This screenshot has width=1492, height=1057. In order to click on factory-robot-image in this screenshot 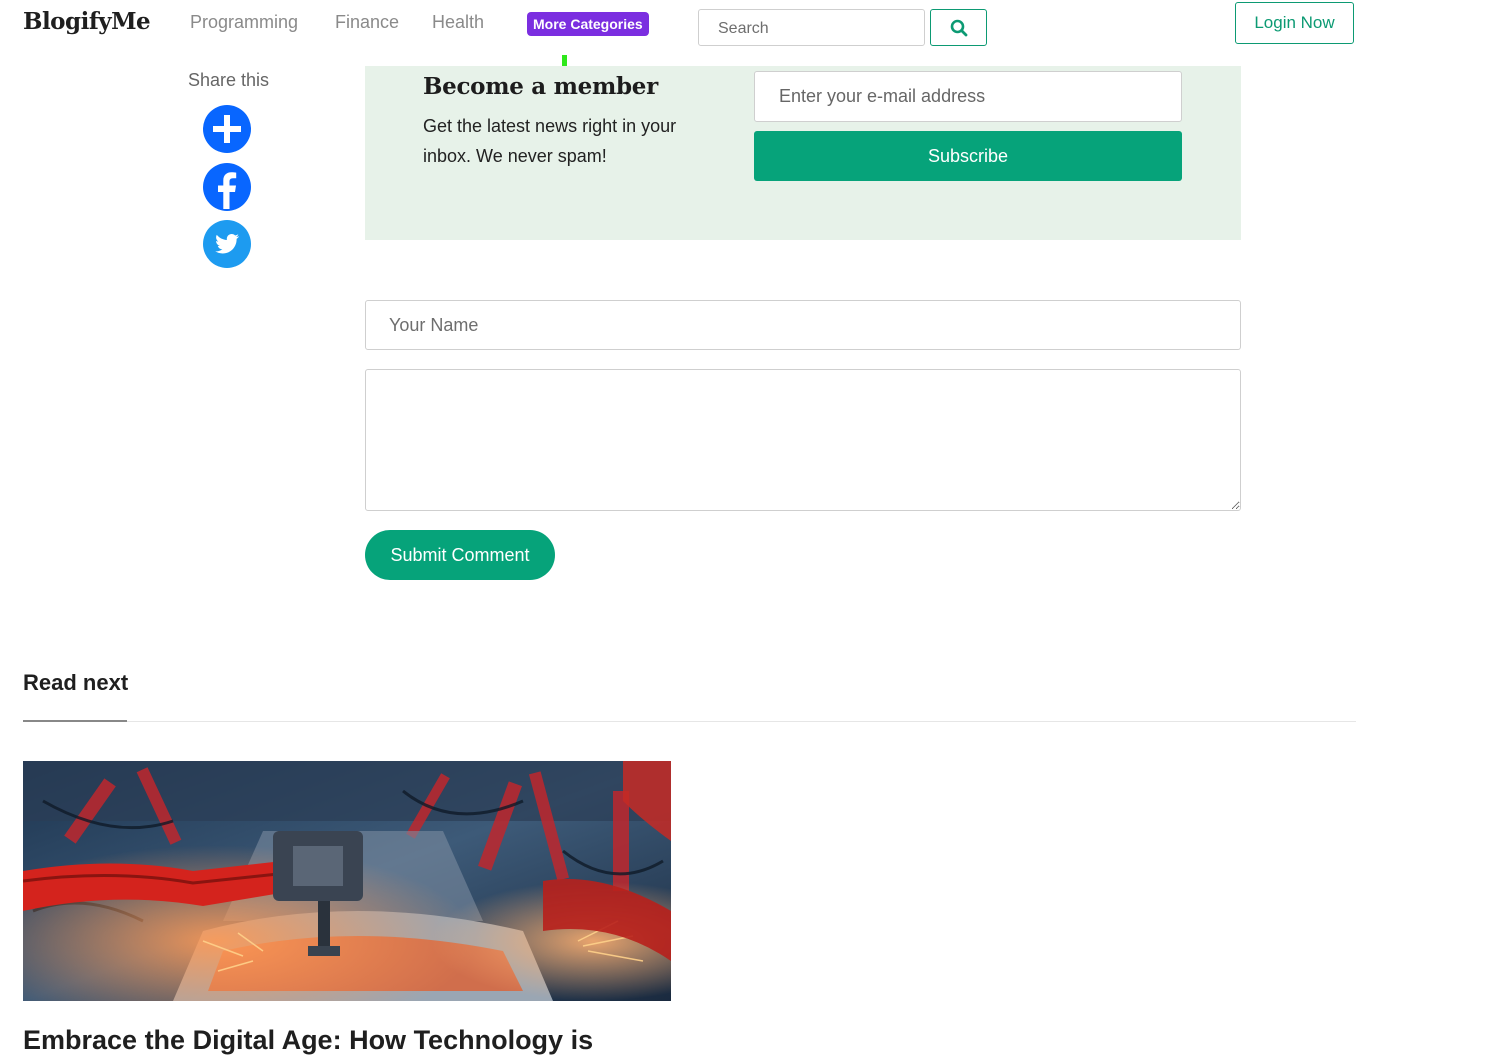, I will do `click(347, 881)`.